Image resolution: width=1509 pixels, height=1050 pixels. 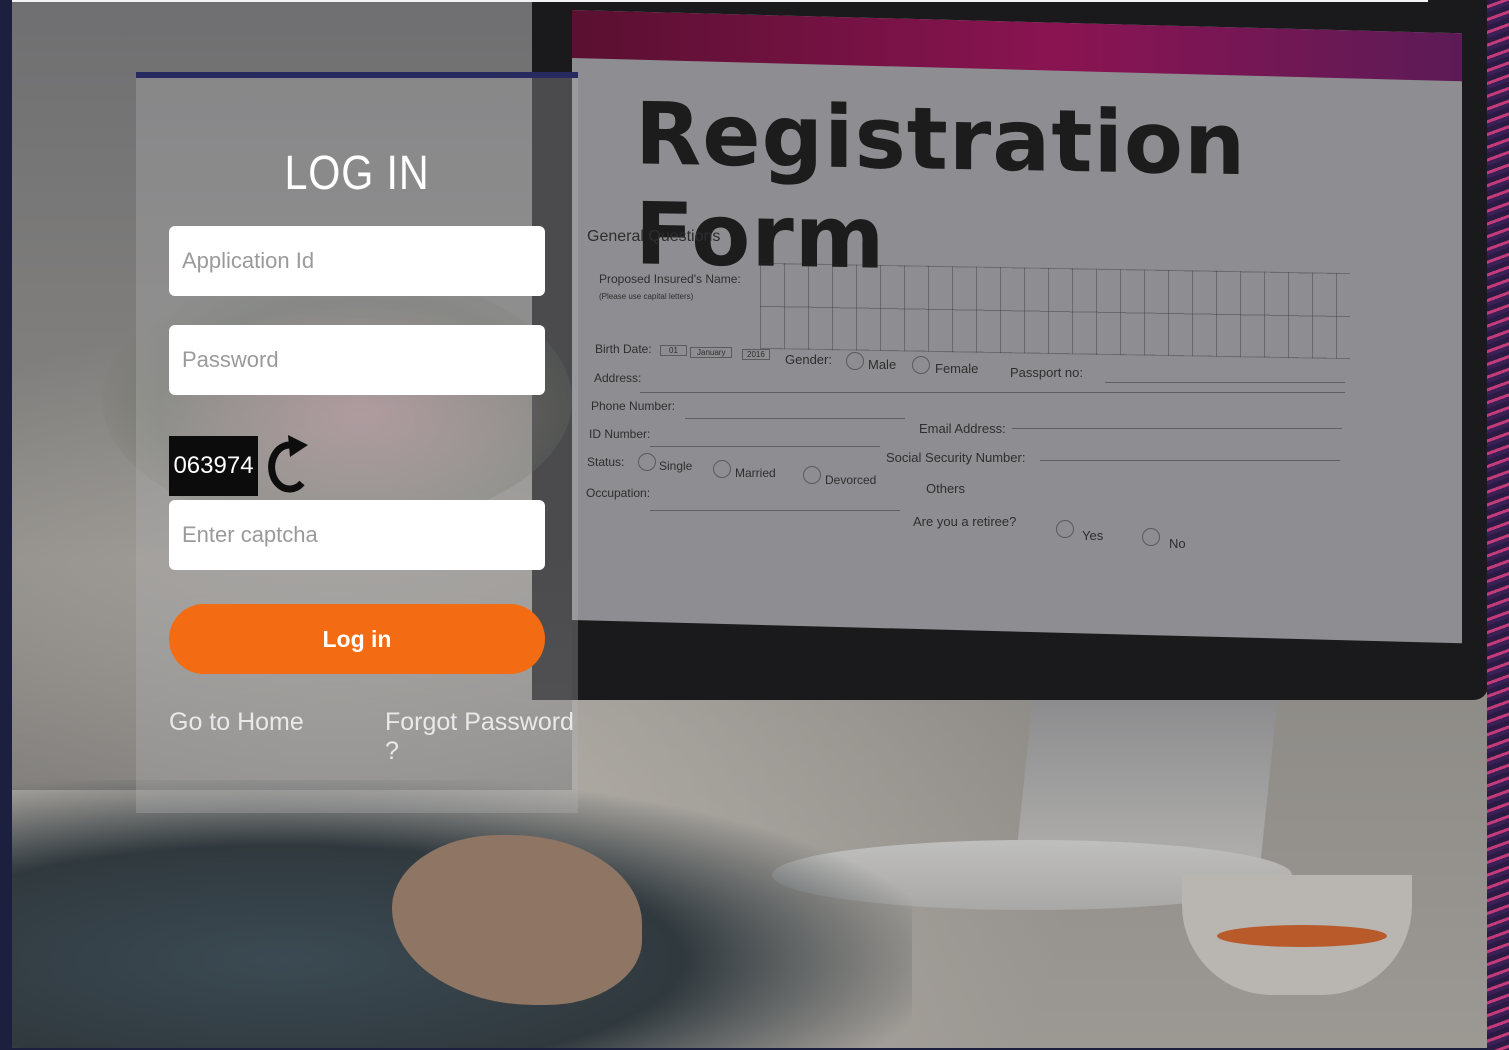 What do you see at coordinates (851, 480) in the screenshot?
I see `option-devorced: Devorced` at bounding box center [851, 480].